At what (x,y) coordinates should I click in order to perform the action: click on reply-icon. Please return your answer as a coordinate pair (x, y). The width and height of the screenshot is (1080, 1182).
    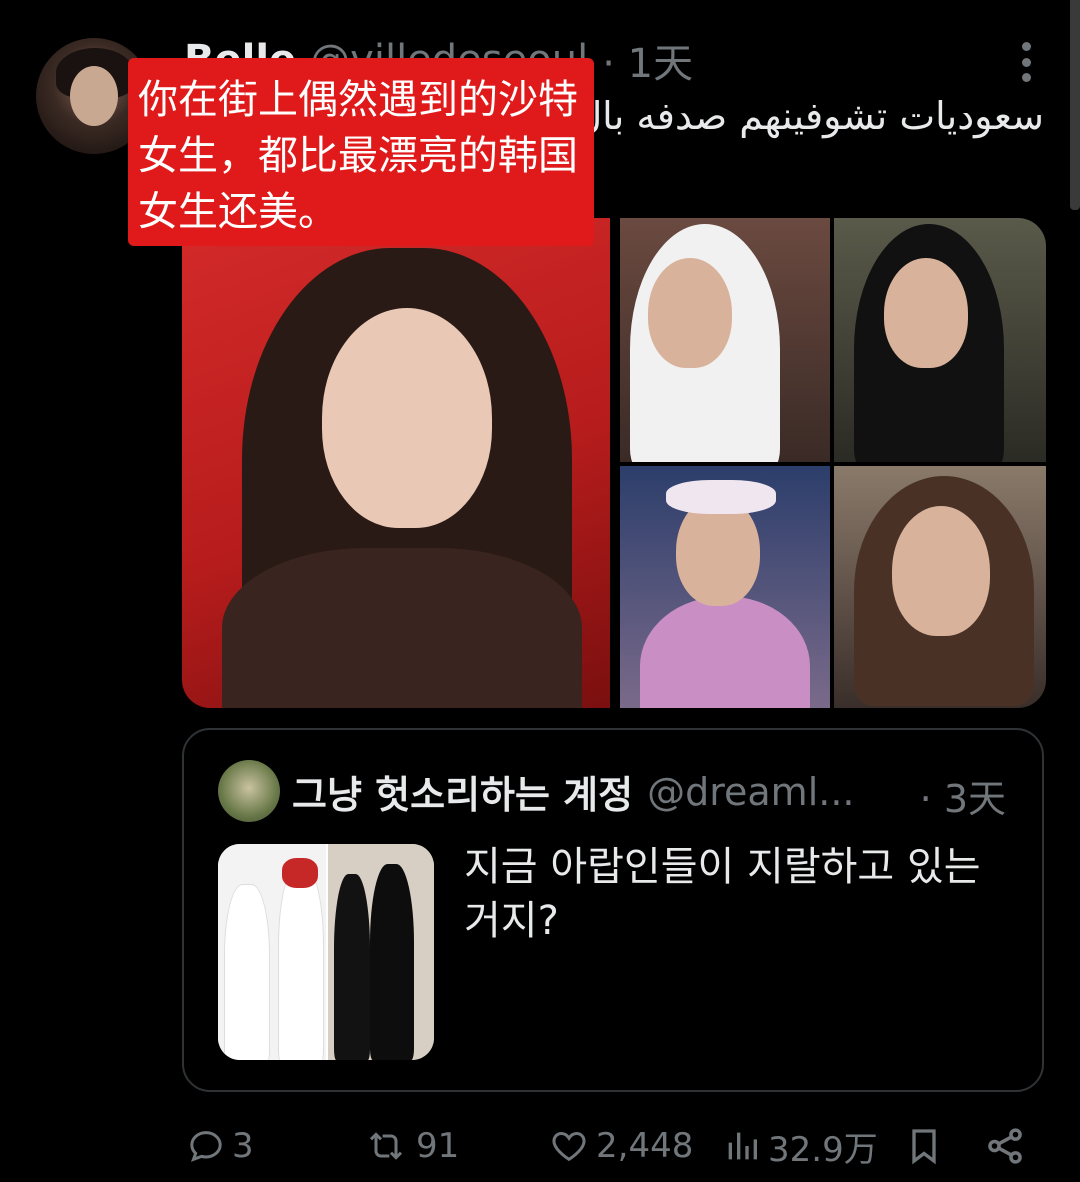
    Looking at the image, I should click on (206, 1146).